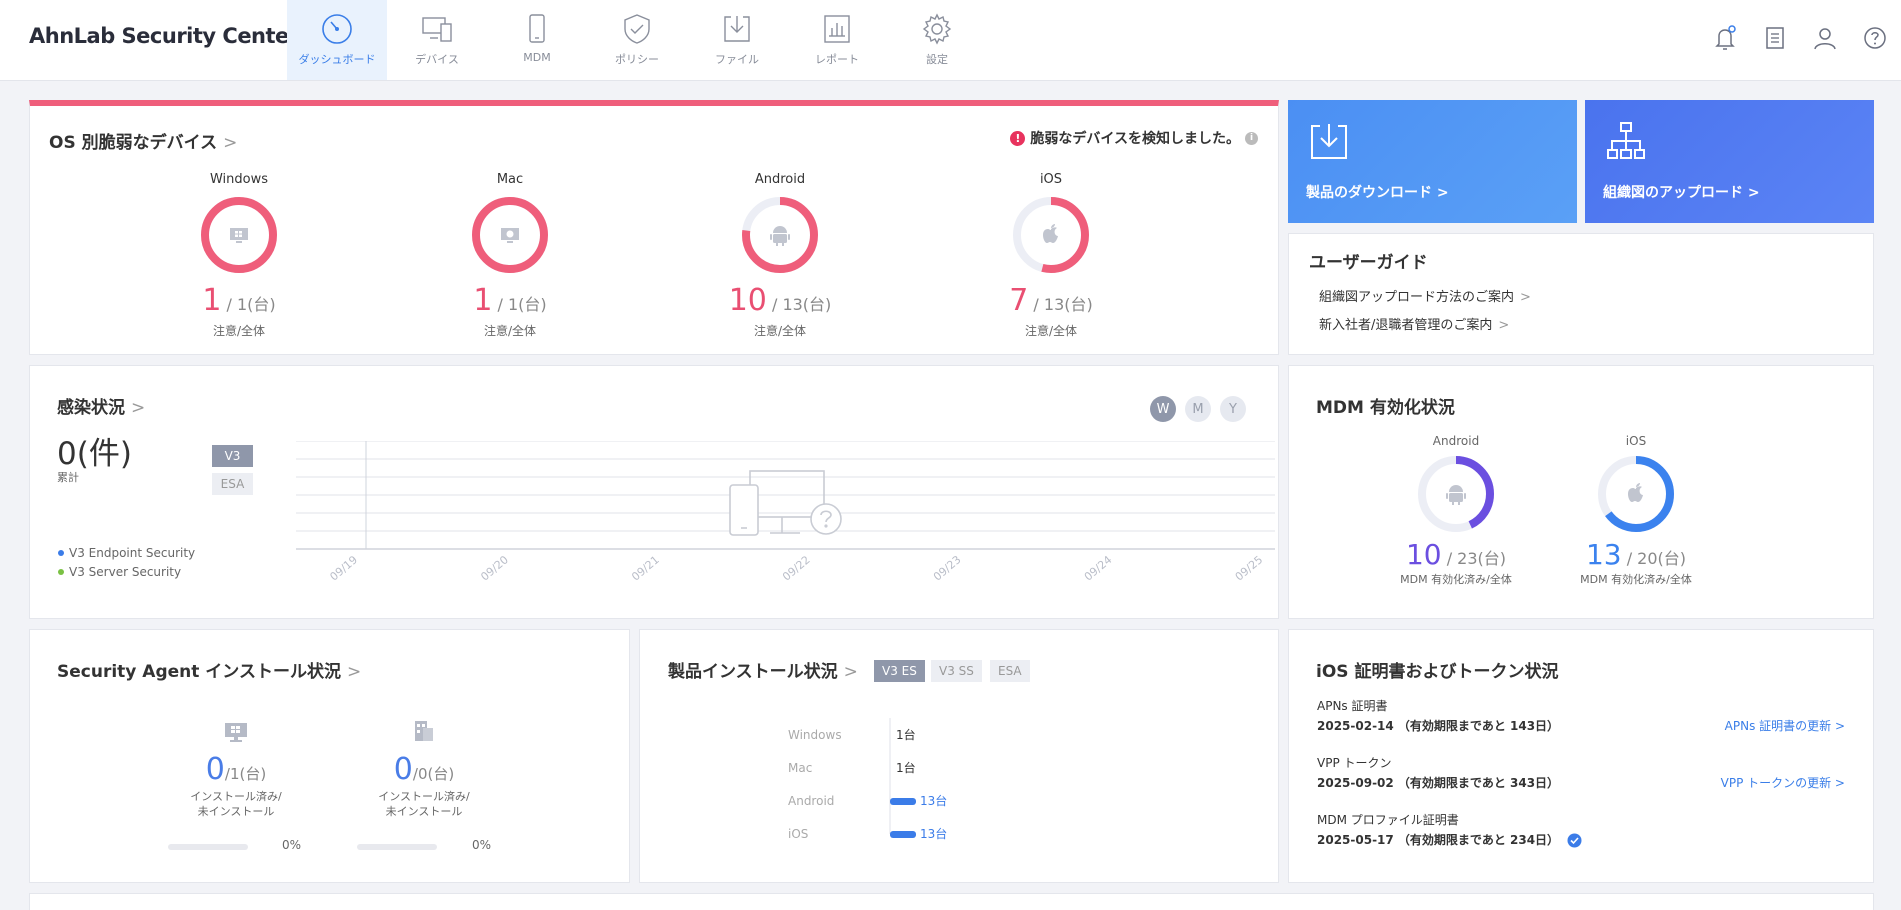 The width and height of the screenshot is (1901, 910). I want to click on bottom-card, so click(951, 901).